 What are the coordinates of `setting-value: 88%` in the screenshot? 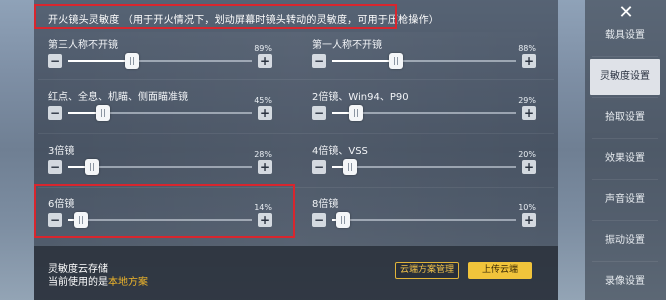 It's located at (527, 48).